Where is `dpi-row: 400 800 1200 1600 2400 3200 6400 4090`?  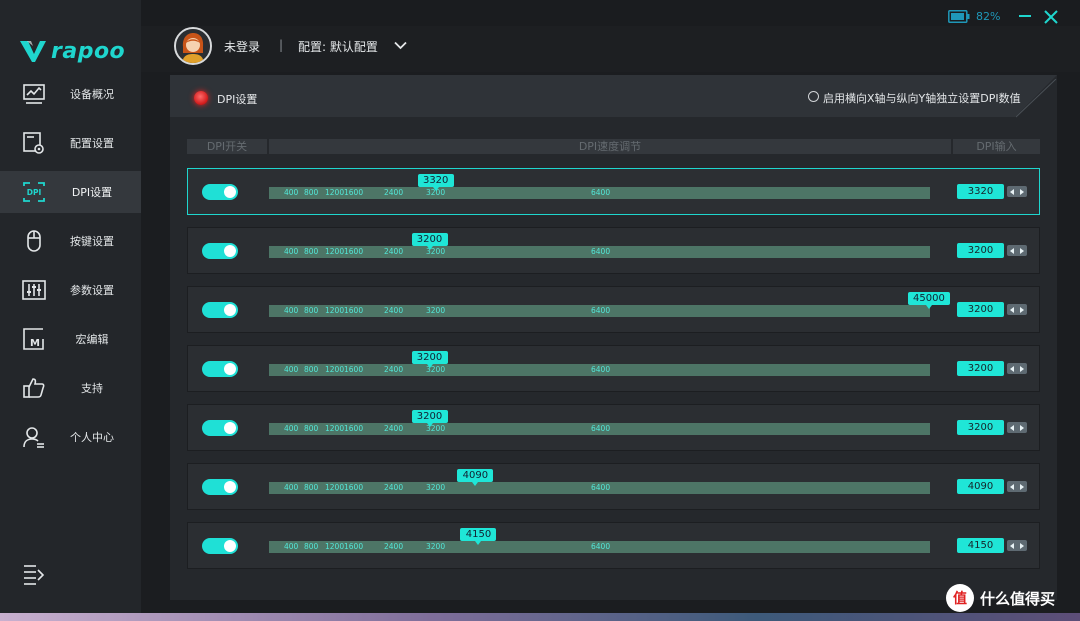 dpi-row: 400 800 1200 1600 2400 3200 6400 4090 is located at coordinates (613, 486).